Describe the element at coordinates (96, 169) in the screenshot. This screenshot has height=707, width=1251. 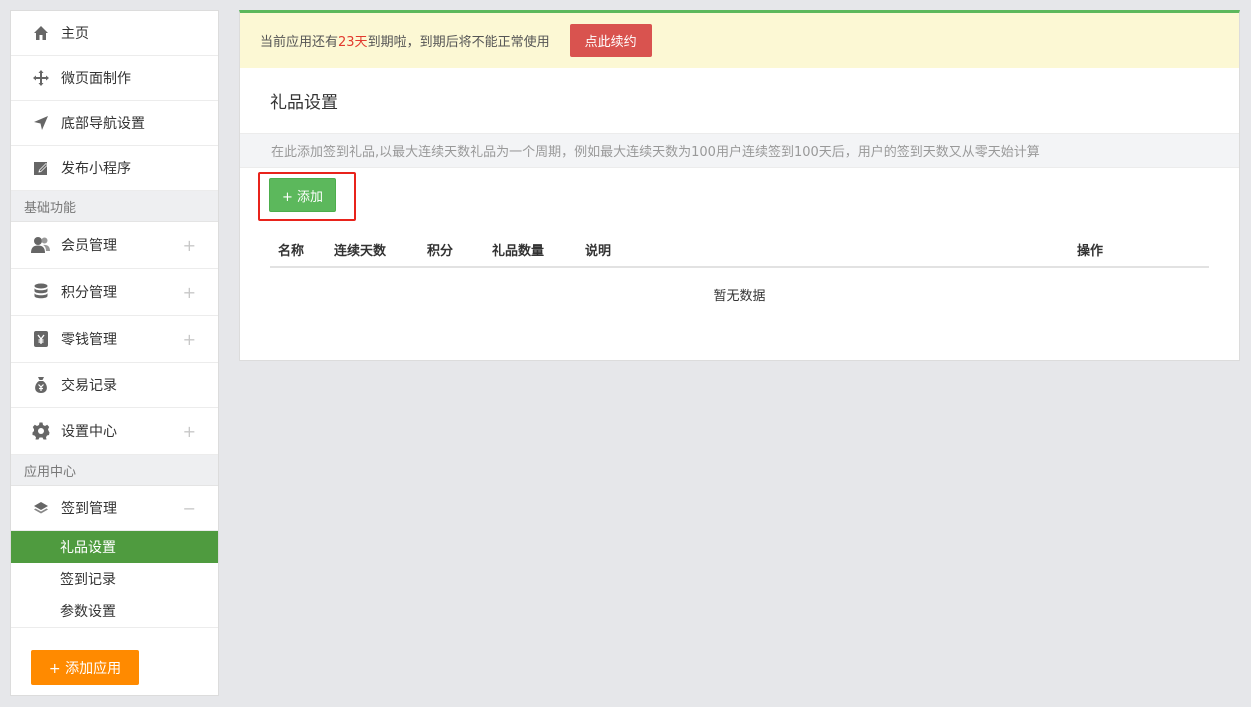
I see `sidebar-item-label: 发布小程序` at that location.